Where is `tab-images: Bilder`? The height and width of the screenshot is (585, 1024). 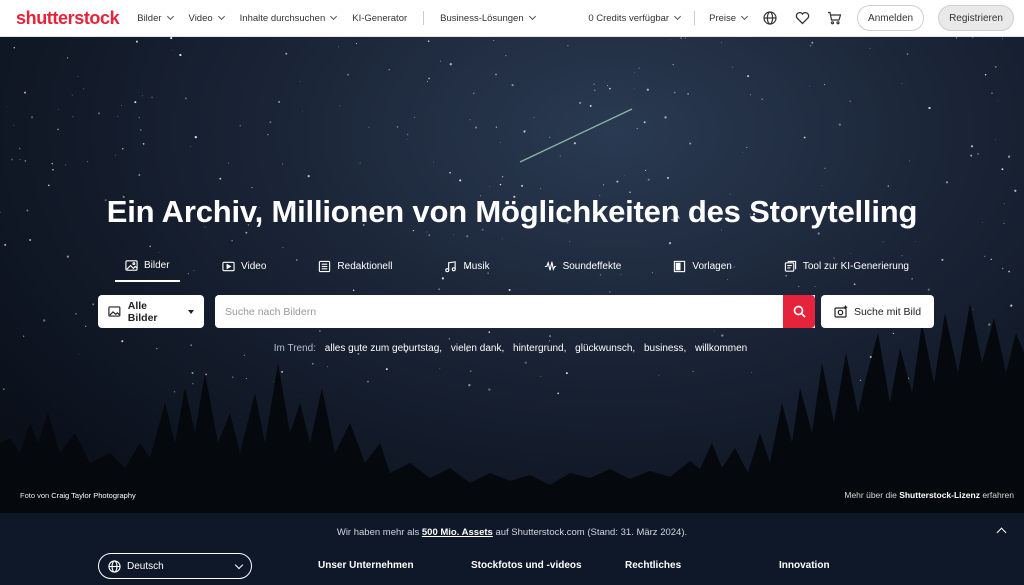 tab-images: Bilder is located at coordinates (147, 270).